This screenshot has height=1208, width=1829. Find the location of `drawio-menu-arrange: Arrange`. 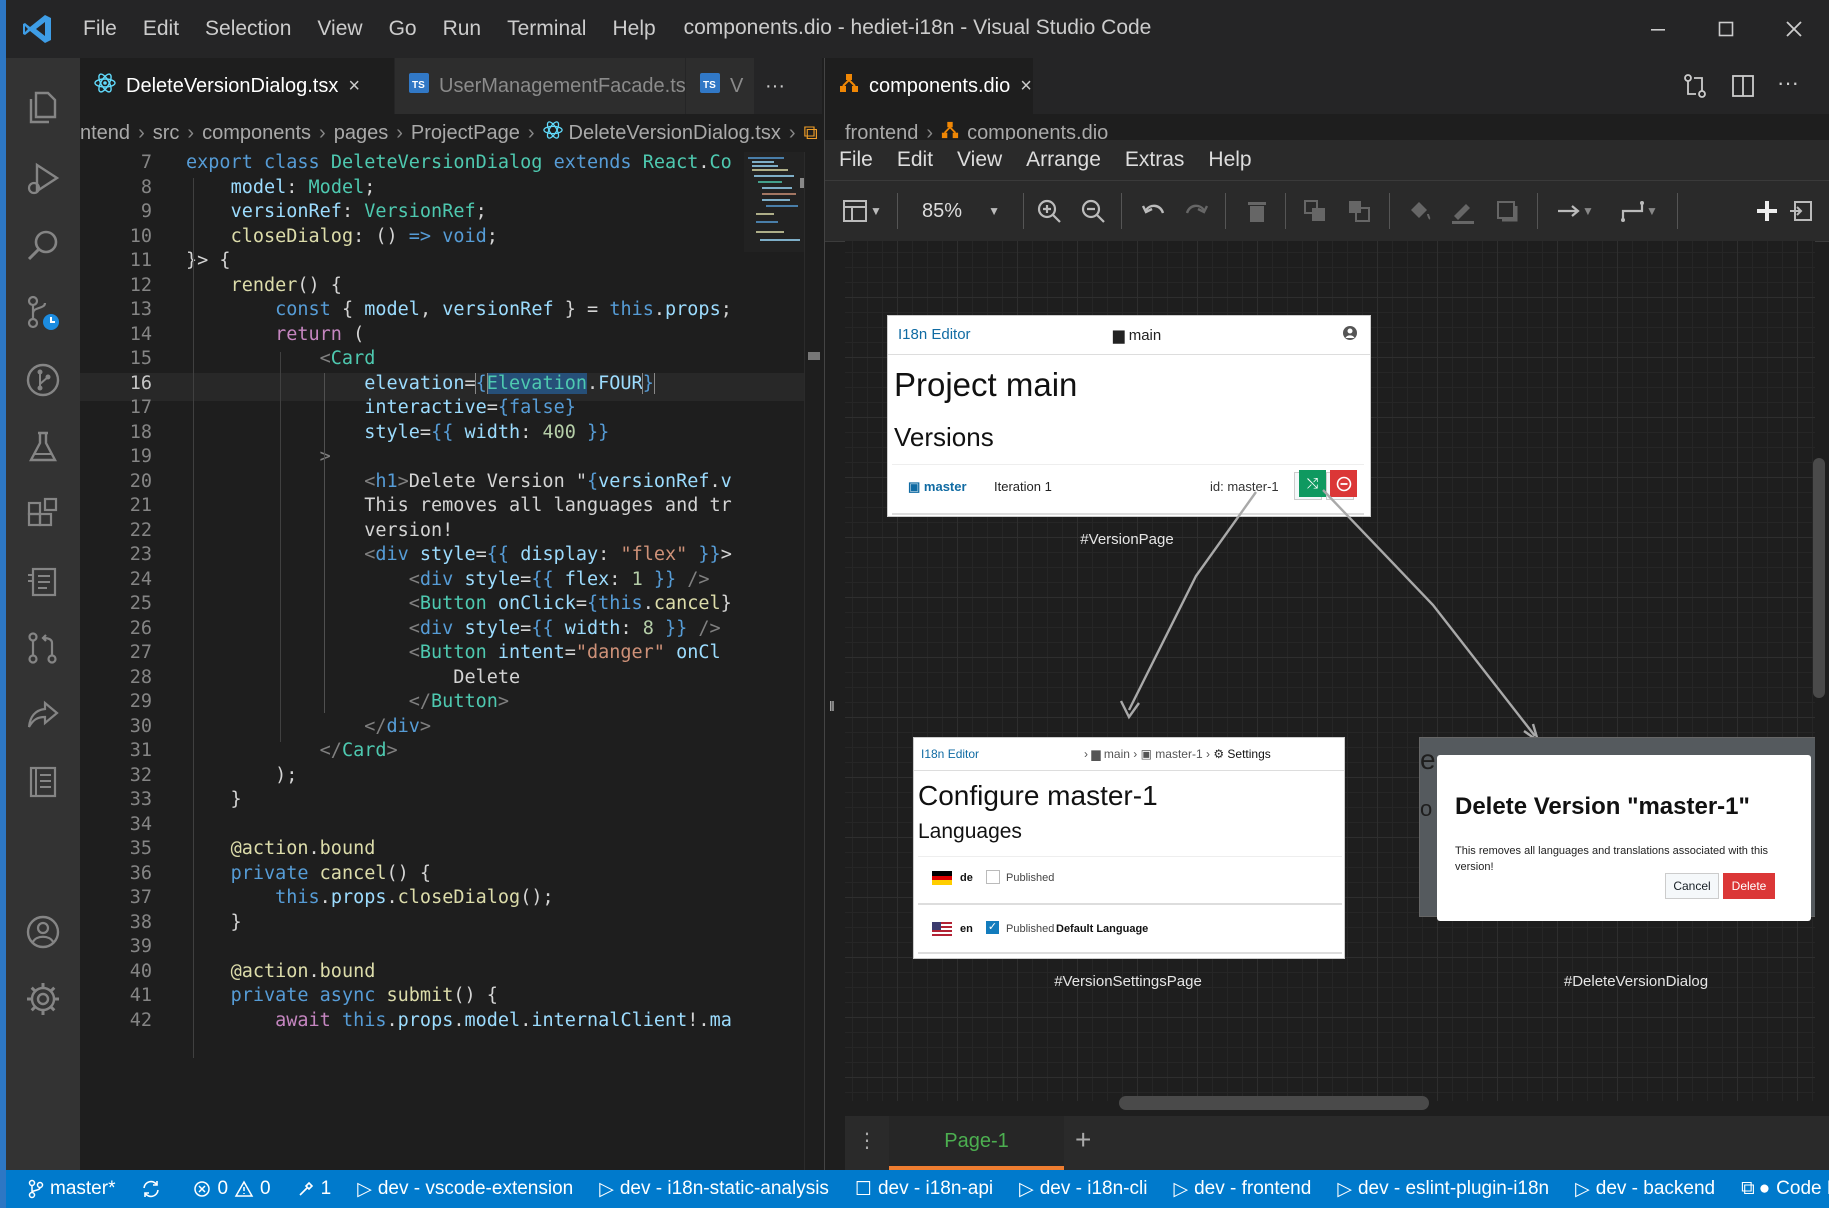

drawio-menu-arrange: Arrange is located at coordinates (1063, 160).